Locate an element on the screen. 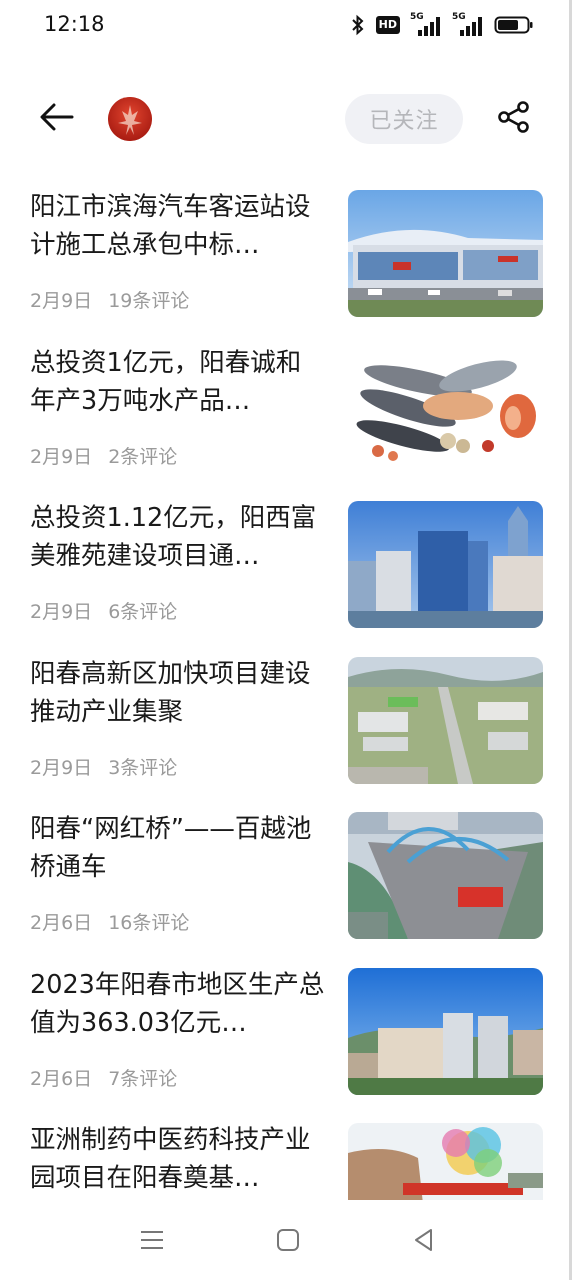 This screenshot has width=572, height=1280. bridge-image is located at coordinates (445, 875).